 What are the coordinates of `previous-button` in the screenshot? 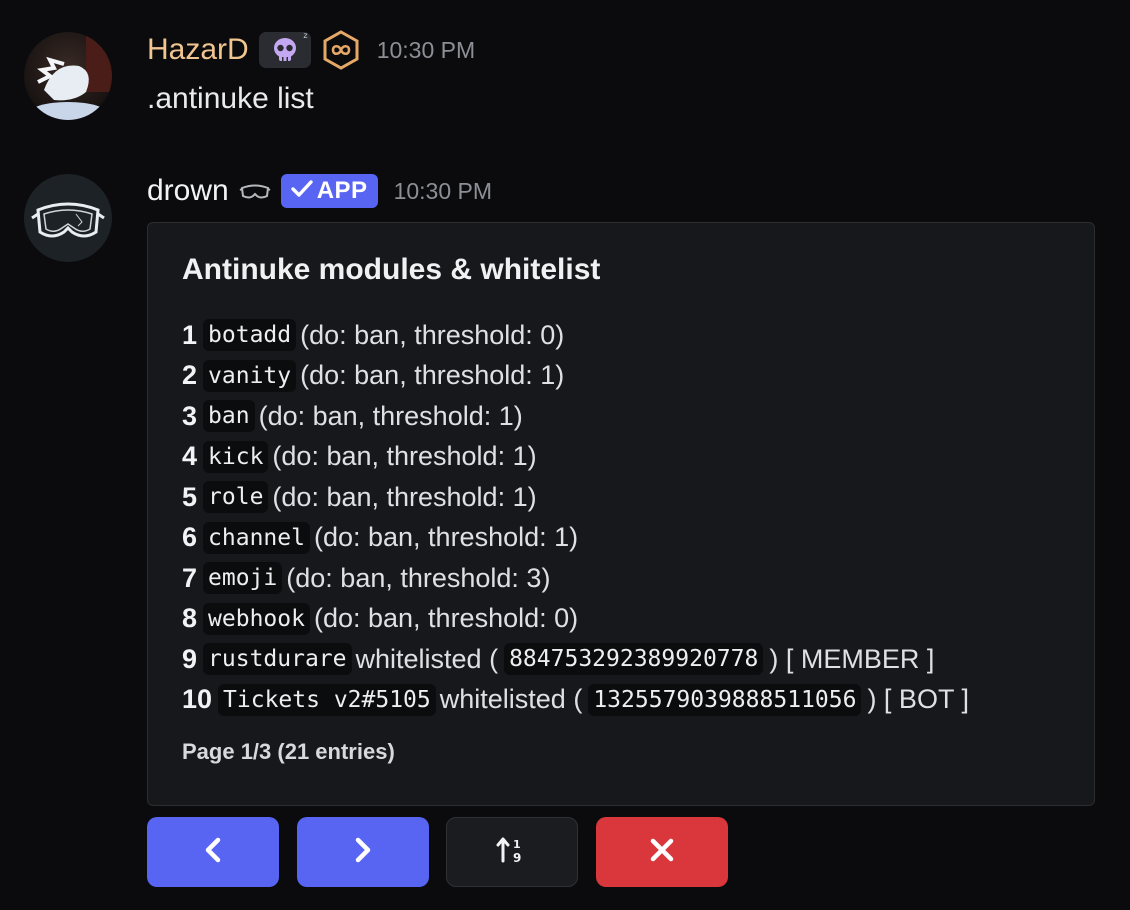 It's located at (213, 852).